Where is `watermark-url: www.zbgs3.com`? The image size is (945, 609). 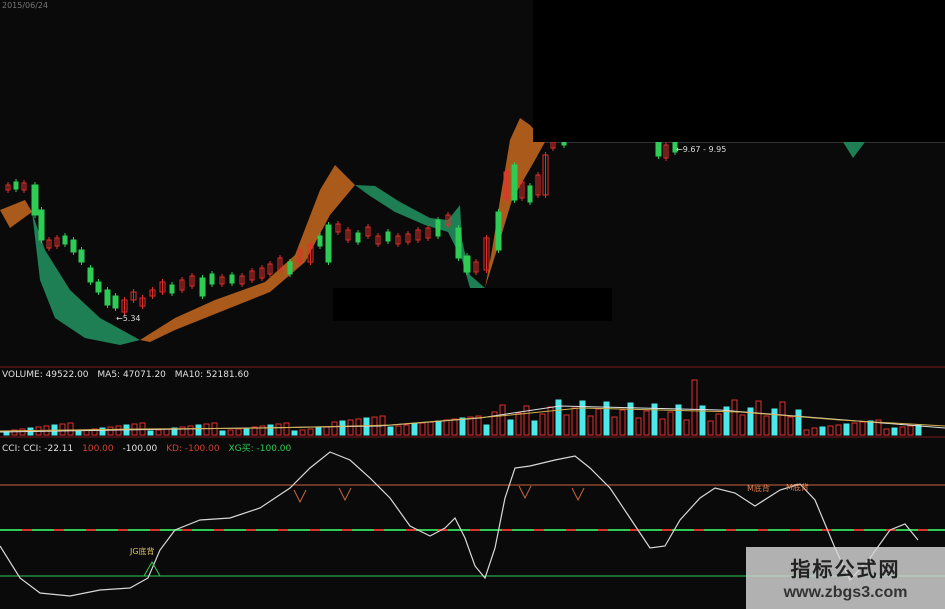 watermark-url: www.zbgs3.com is located at coordinates (845, 592).